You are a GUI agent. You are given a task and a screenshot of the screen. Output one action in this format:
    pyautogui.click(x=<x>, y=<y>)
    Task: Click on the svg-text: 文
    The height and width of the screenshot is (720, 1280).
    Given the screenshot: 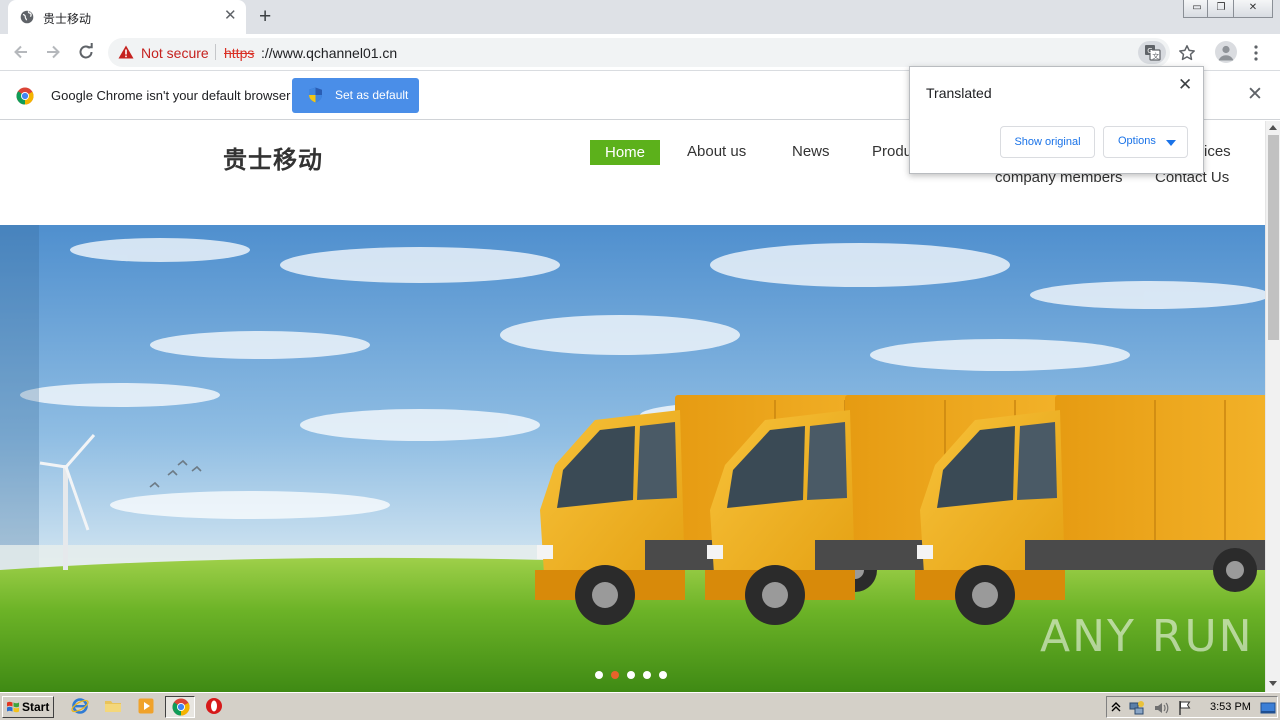 What is the action you would take?
    pyautogui.click(x=1155, y=55)
    